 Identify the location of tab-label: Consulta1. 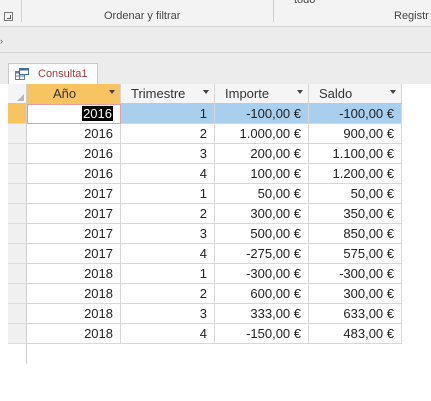
(63, 74).